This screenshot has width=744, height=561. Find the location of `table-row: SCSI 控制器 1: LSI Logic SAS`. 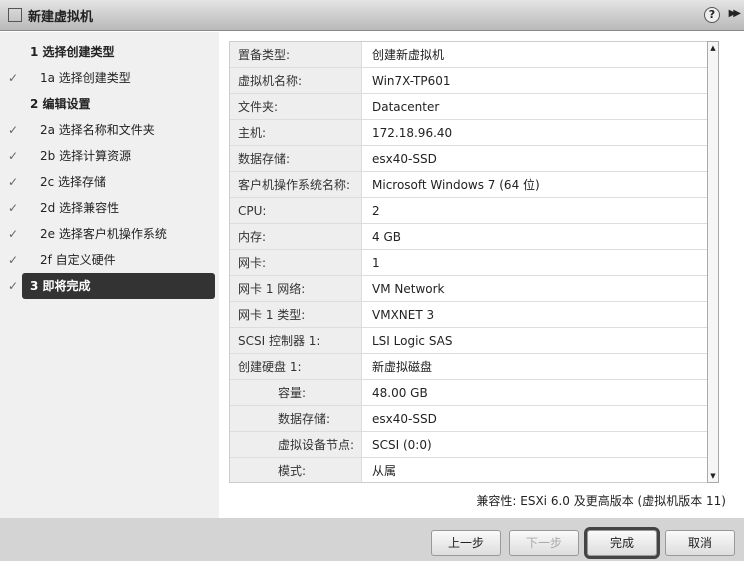

table-row: SCSI 控制器 1: LSI Logic SAS is located at coordinates (473, 341).